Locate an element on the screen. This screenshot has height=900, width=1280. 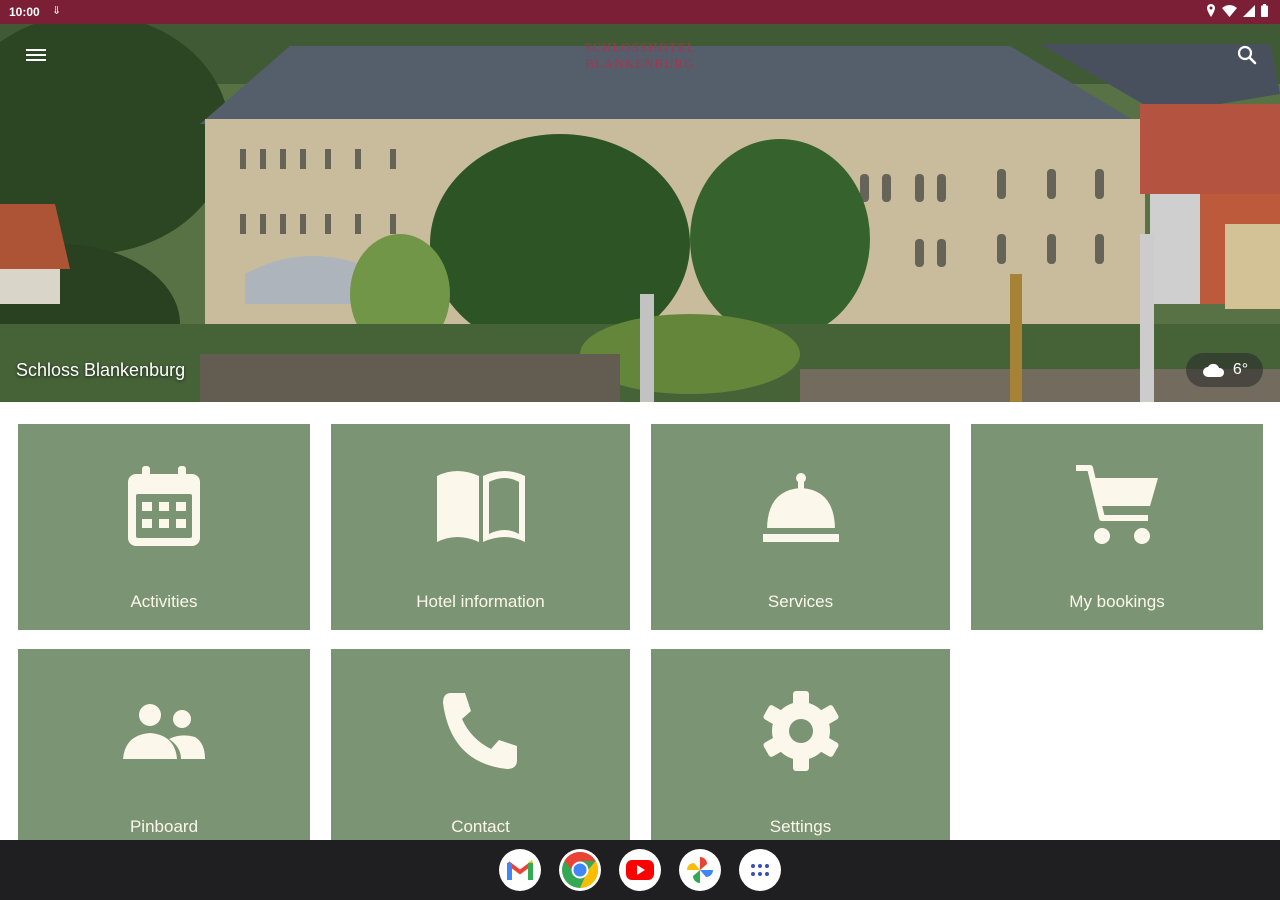
weather-badge: 6° is located at coordinates (1224, 370).